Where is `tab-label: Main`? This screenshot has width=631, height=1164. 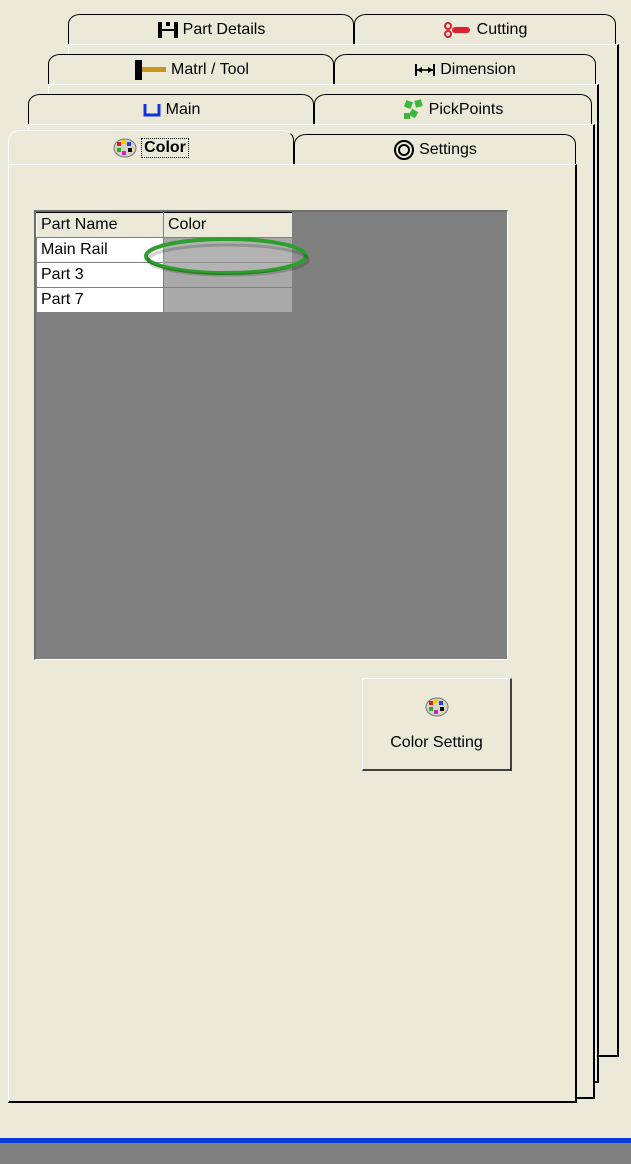
tab-label: Main is located at coordinates (183, 109).